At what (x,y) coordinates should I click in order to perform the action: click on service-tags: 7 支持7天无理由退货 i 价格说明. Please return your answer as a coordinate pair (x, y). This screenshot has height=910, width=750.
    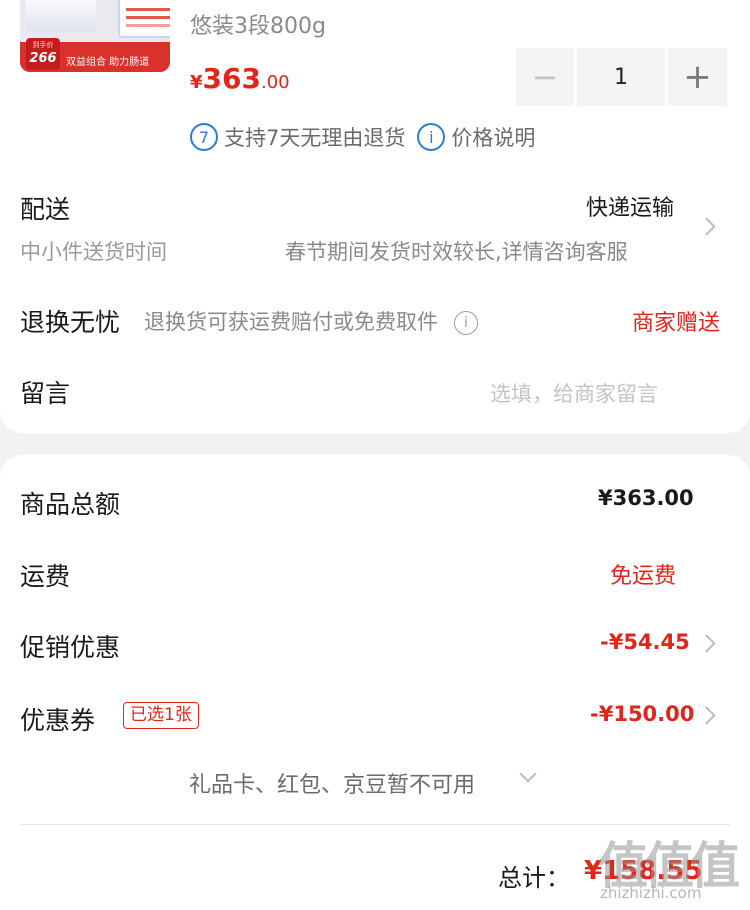
    Looking at the image, I should click on (362, 137).